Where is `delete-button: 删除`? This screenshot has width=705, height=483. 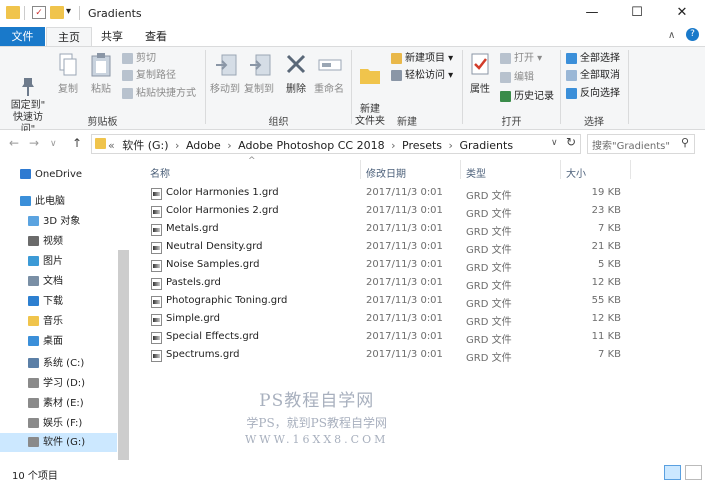
delete-button: 删除 is located at coordinates (296, 73).